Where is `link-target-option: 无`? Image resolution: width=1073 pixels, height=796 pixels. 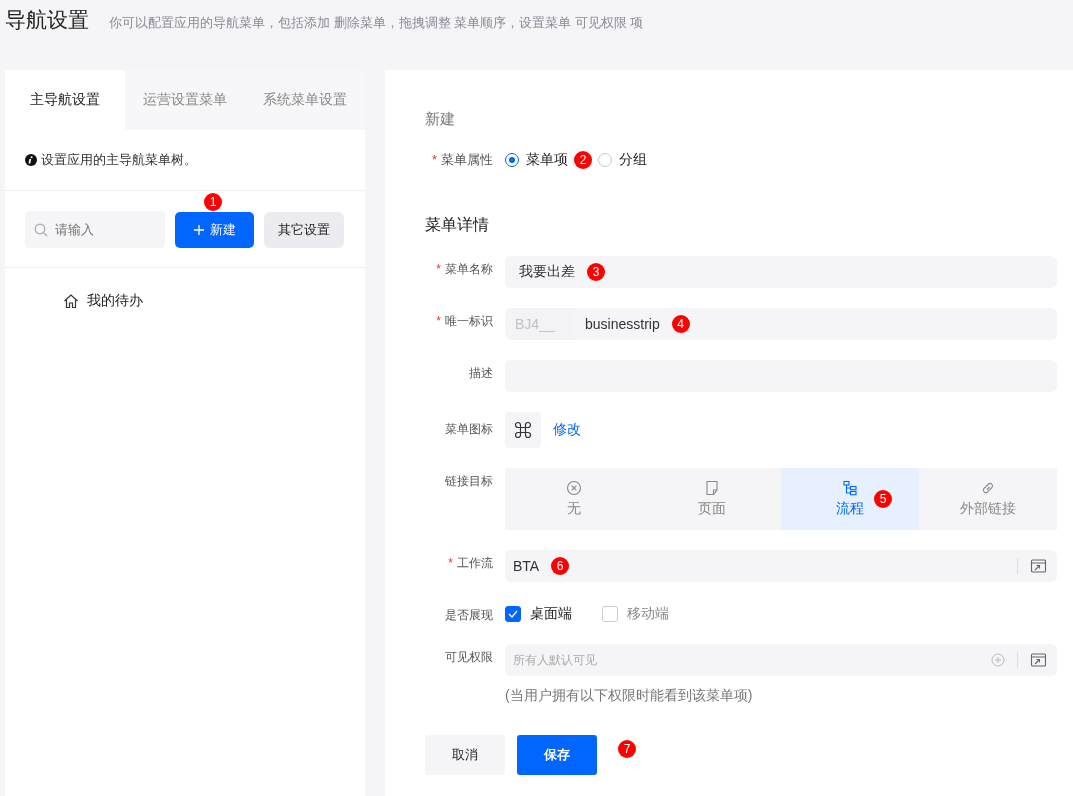
link-target-option: 无 is located at coordinates (574, 499).